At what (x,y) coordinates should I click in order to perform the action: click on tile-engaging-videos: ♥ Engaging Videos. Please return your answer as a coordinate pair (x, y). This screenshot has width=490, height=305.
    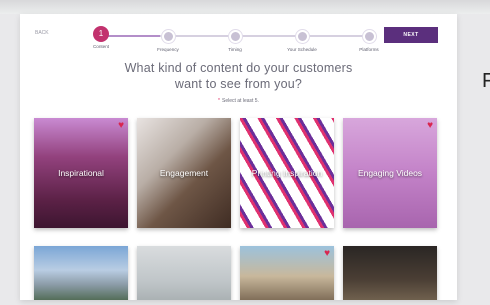
    Looking at the image, I should click on (390, 173).